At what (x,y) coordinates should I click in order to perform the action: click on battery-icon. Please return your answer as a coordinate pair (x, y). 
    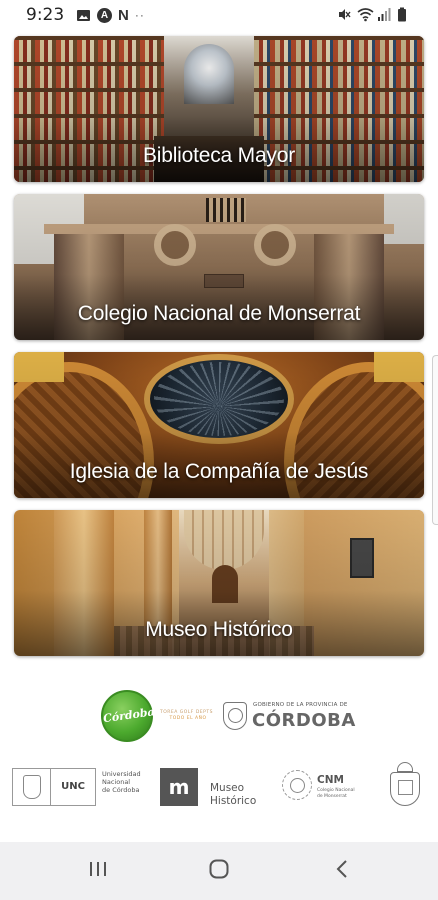
    Looking at the image, I should click on (404, 14).